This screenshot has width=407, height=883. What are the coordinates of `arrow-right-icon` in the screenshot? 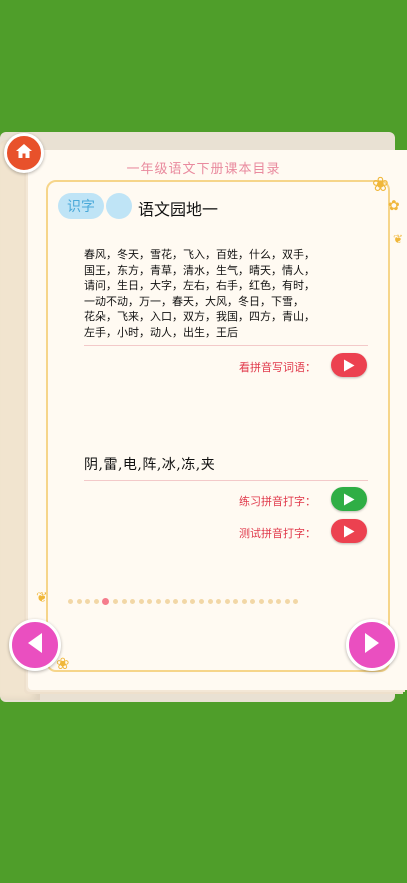 It's located at (372, 645).